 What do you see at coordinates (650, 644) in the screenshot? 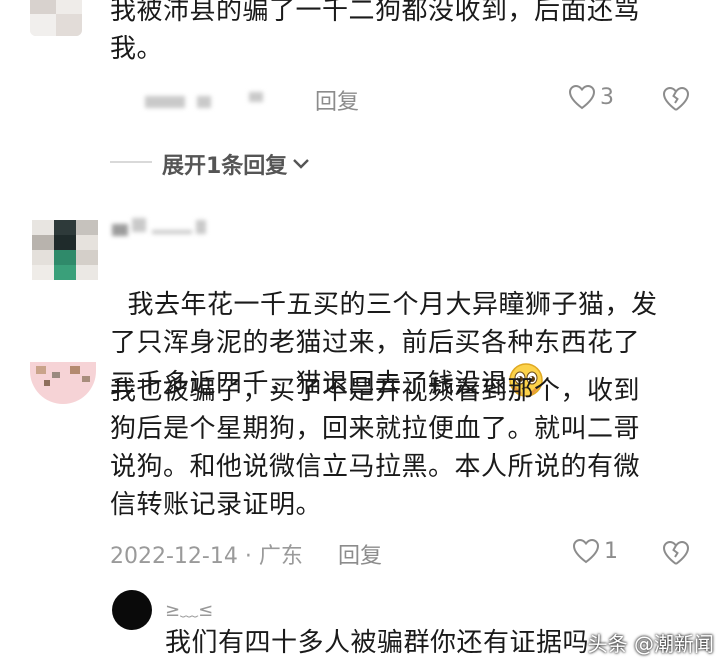
I see `watermark: 头条 @潮新闻` at bounding box center [650, 644].